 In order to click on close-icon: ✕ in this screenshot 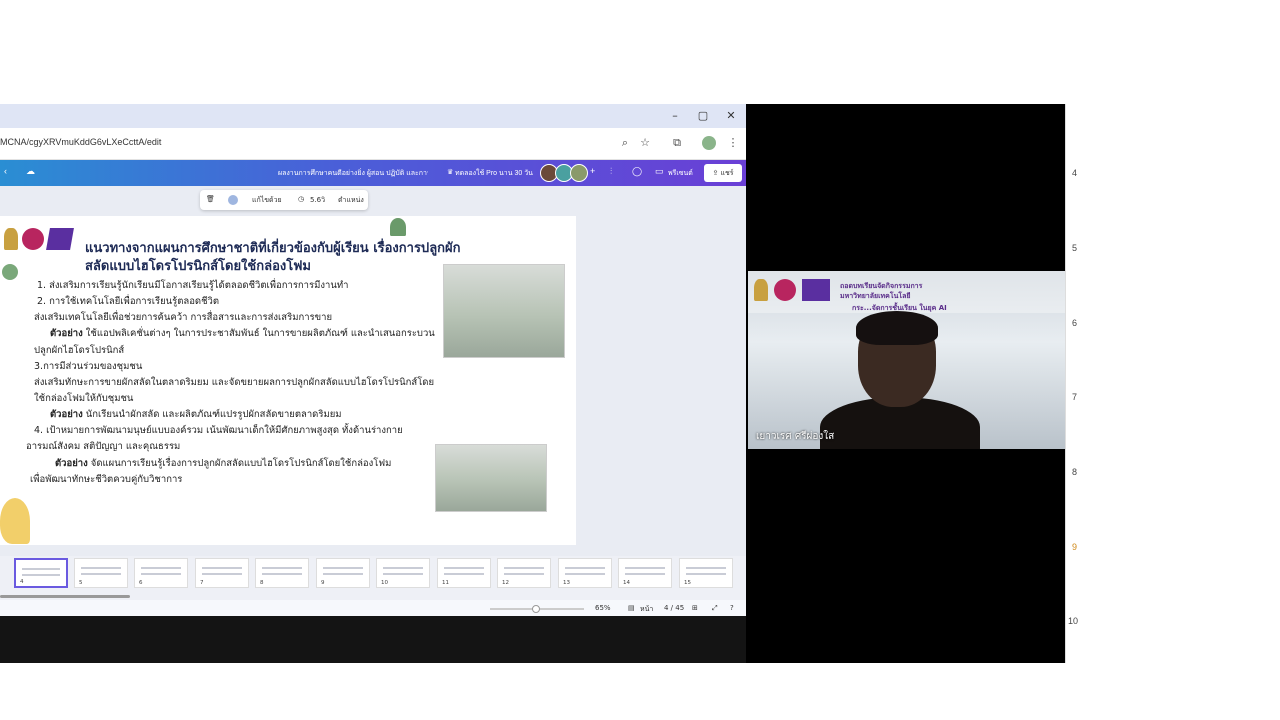, I will do `click(731, 116)`.